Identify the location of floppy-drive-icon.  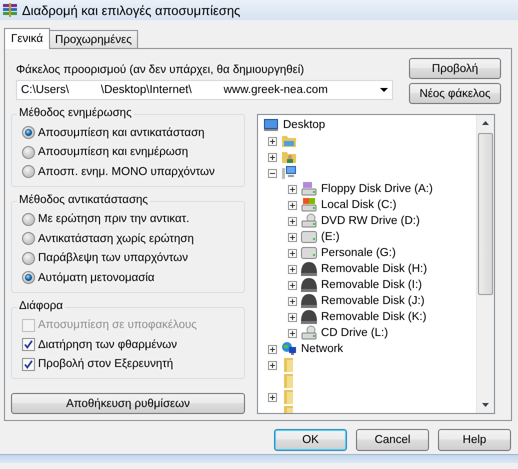
(309, 189).